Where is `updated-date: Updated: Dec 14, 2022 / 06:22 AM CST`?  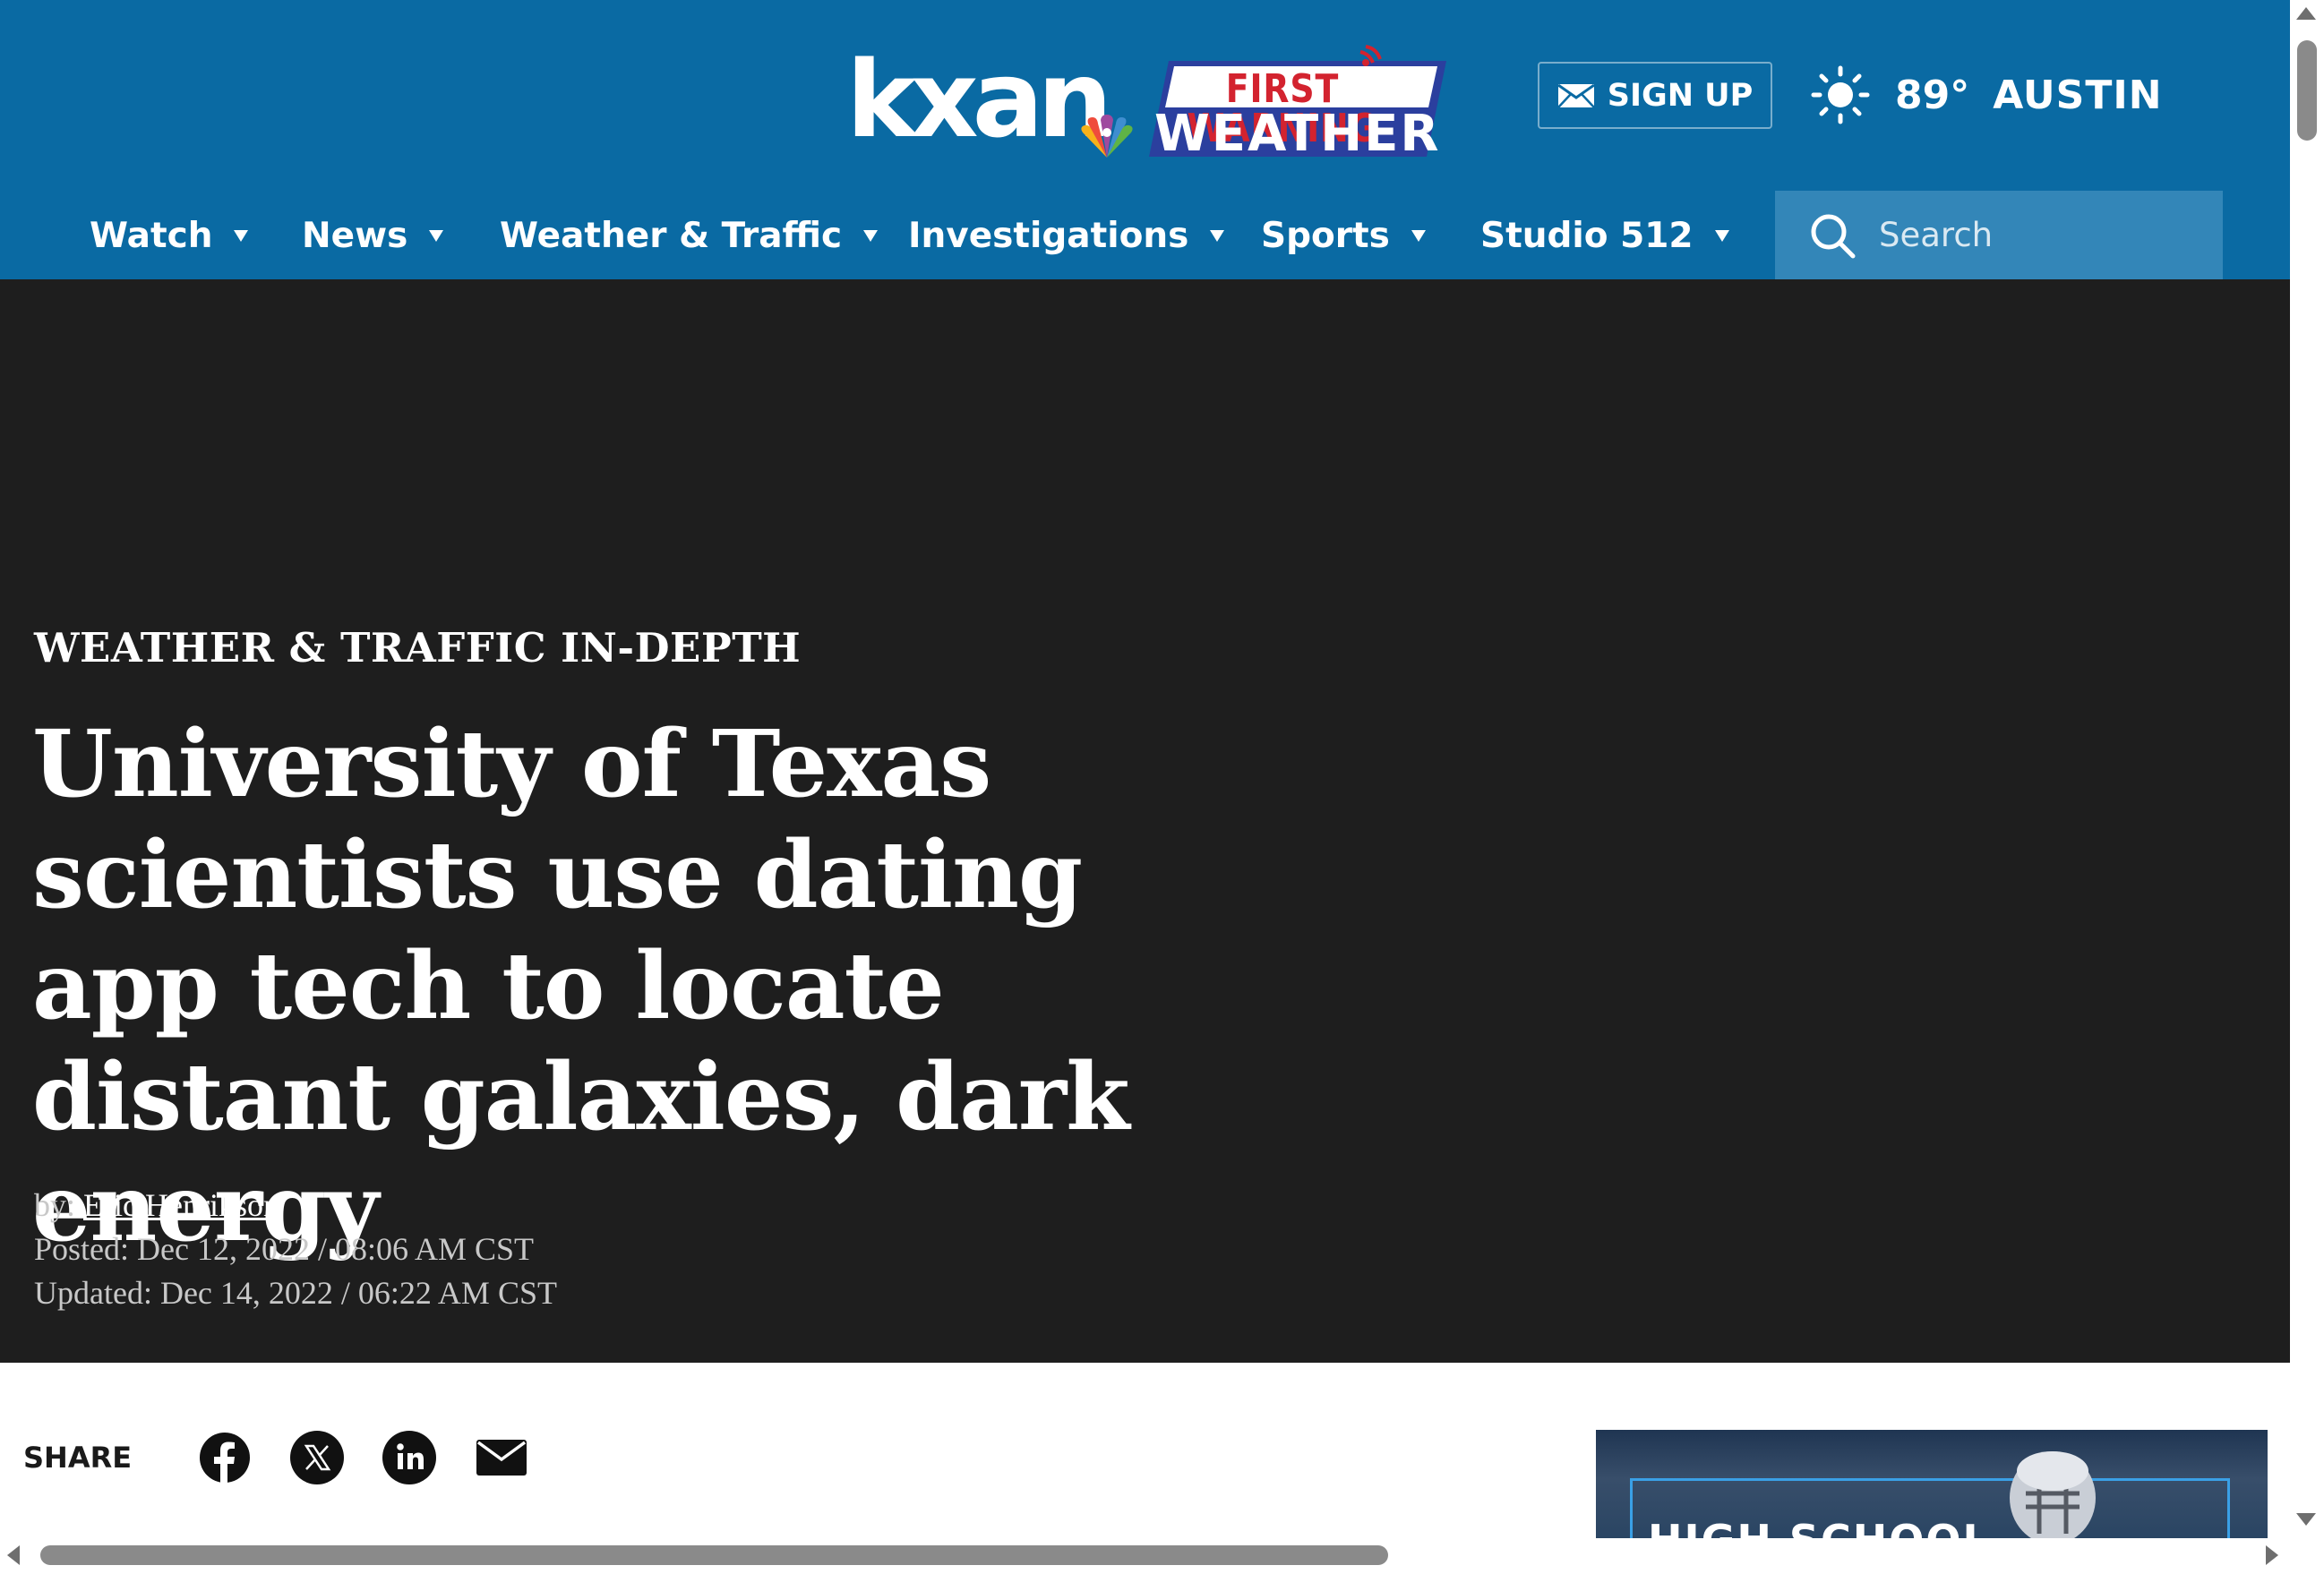 updated-date: Updated: Dec 14, 2022 / 06:22 AM CST is located at coordinates (295, 1293).